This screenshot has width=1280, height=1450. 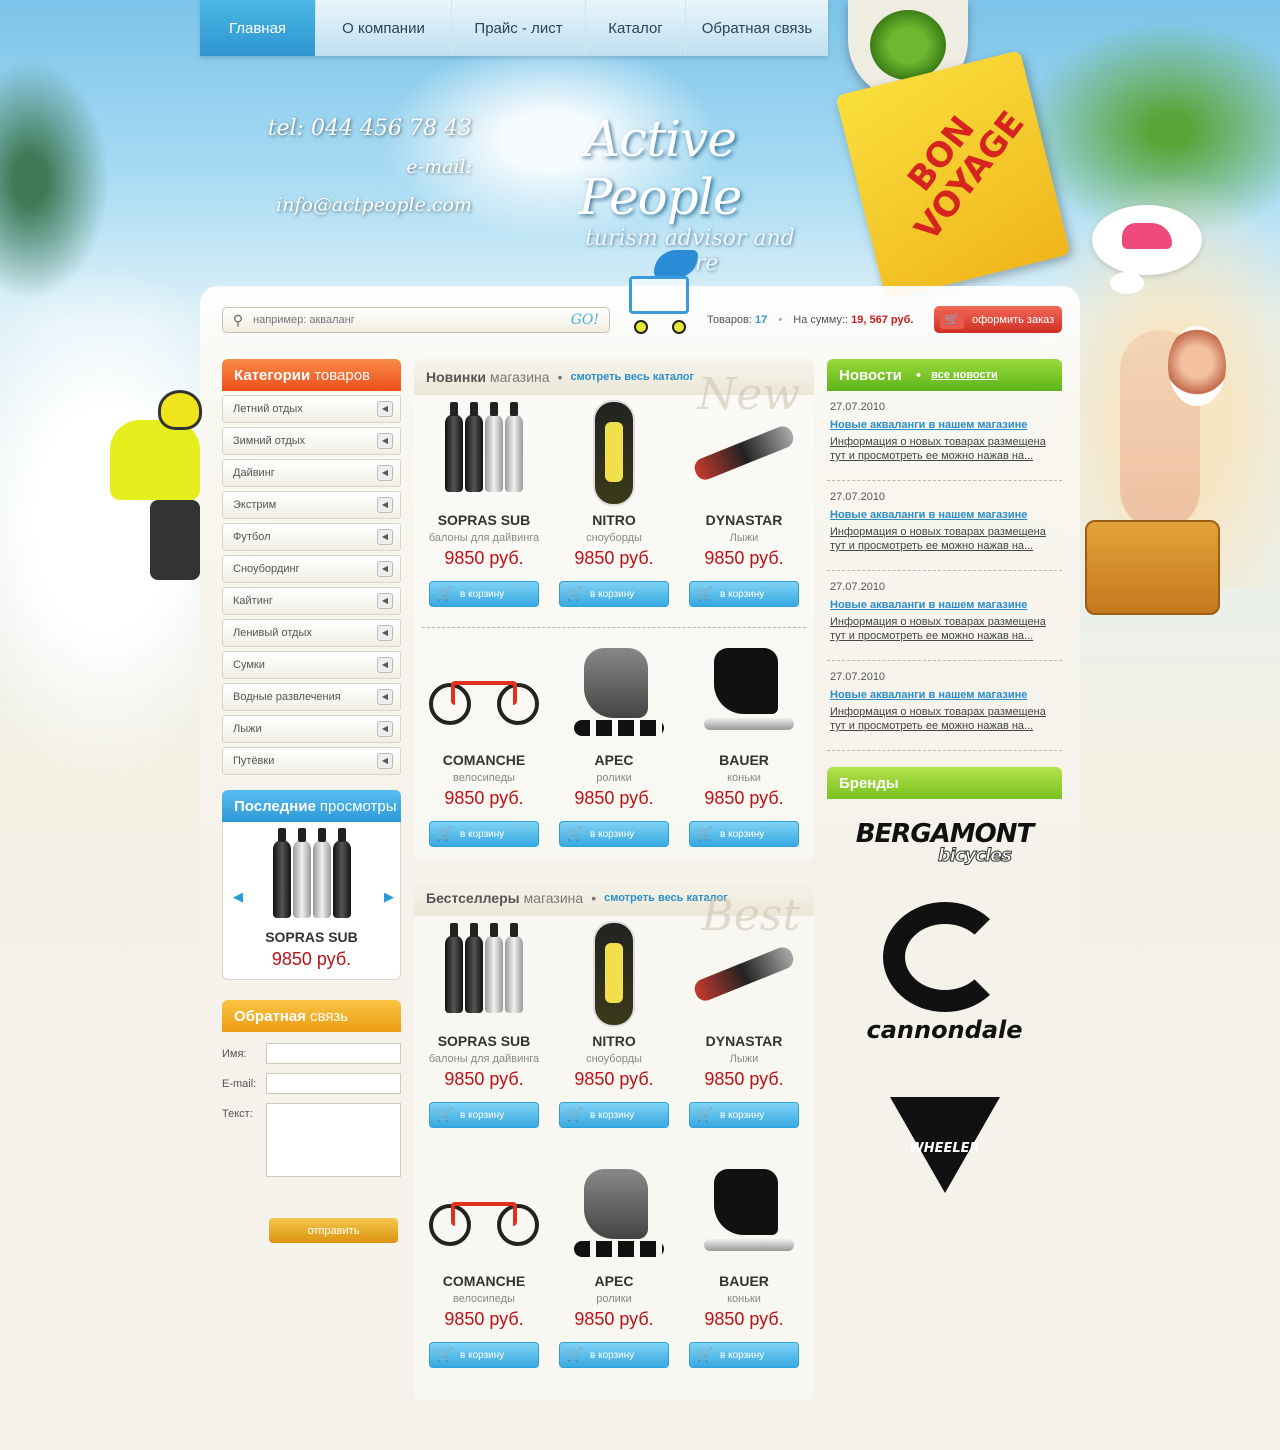 I want to click on nav-catalog: Каталог, so click(x=636, y=28).